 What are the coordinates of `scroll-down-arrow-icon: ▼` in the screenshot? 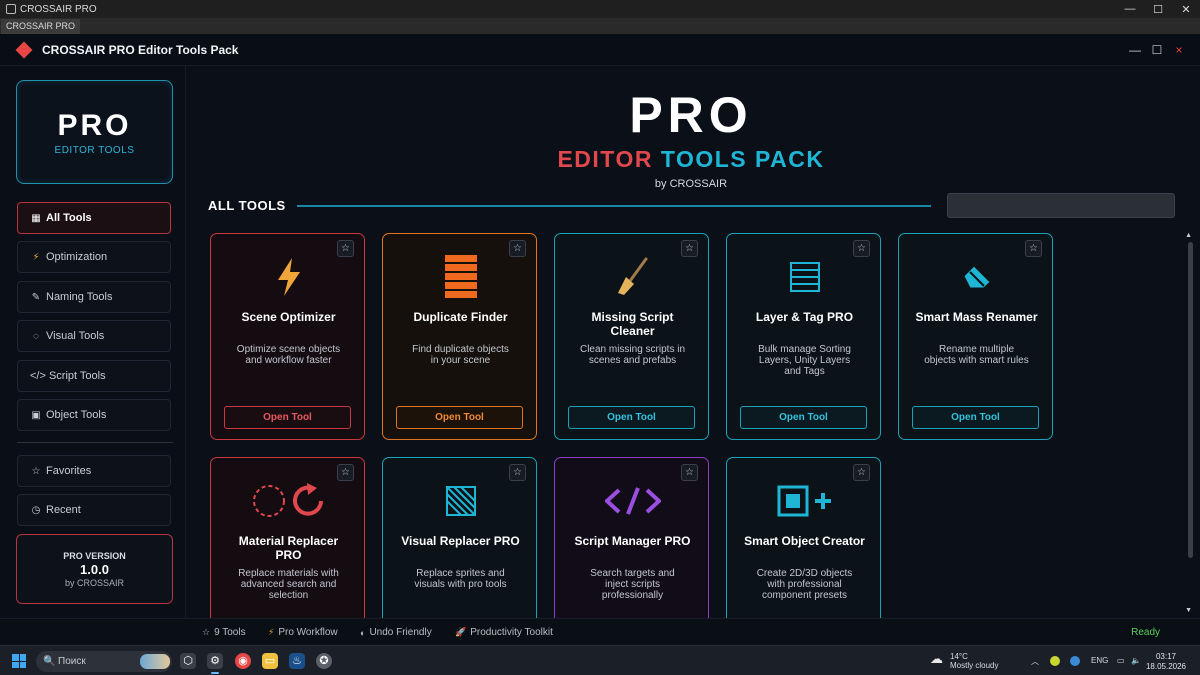 It's located at (1188, 610).